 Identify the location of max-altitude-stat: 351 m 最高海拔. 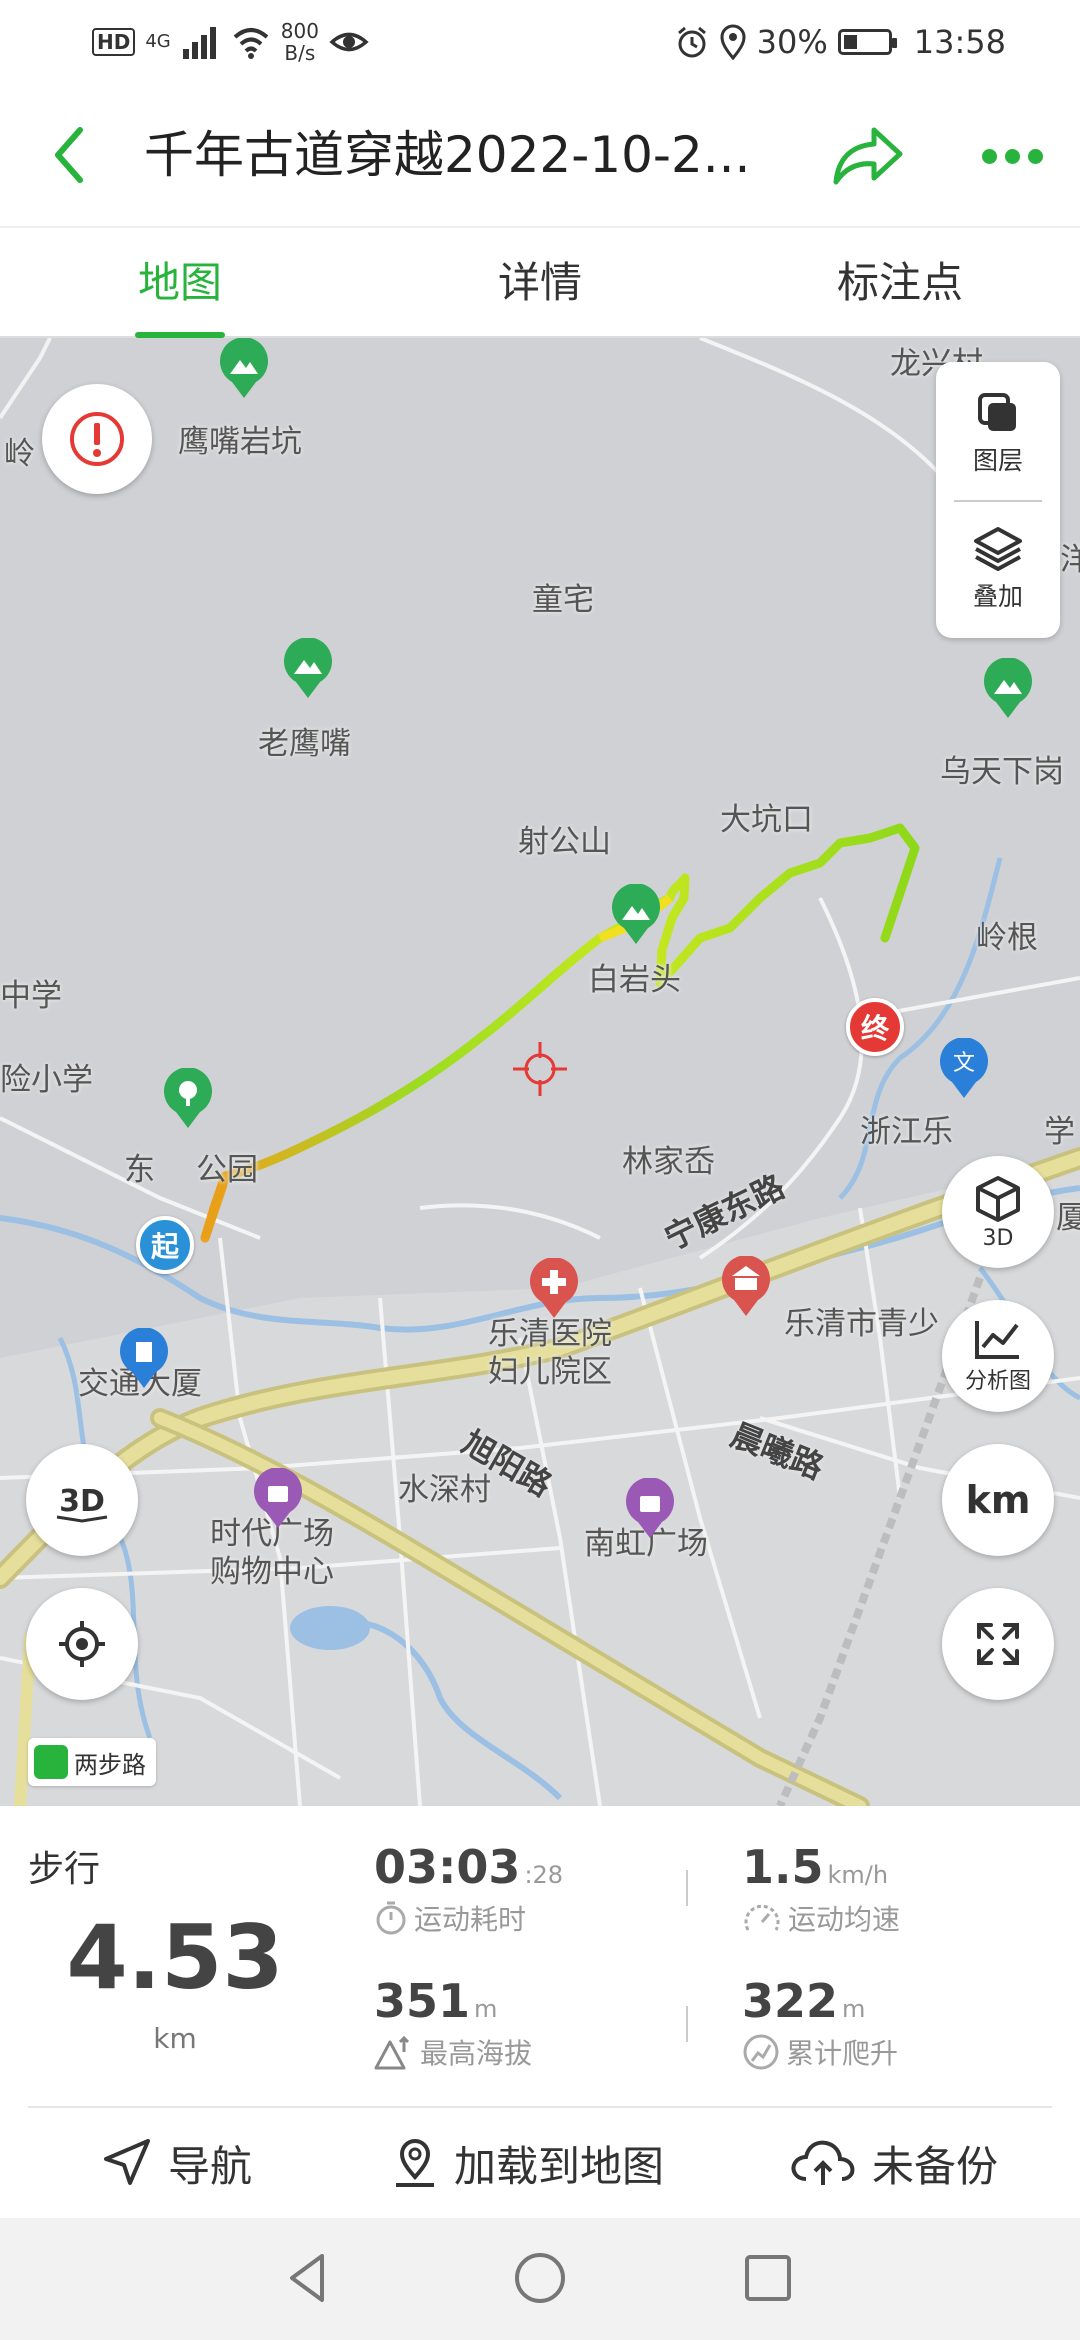
(453, 2023).